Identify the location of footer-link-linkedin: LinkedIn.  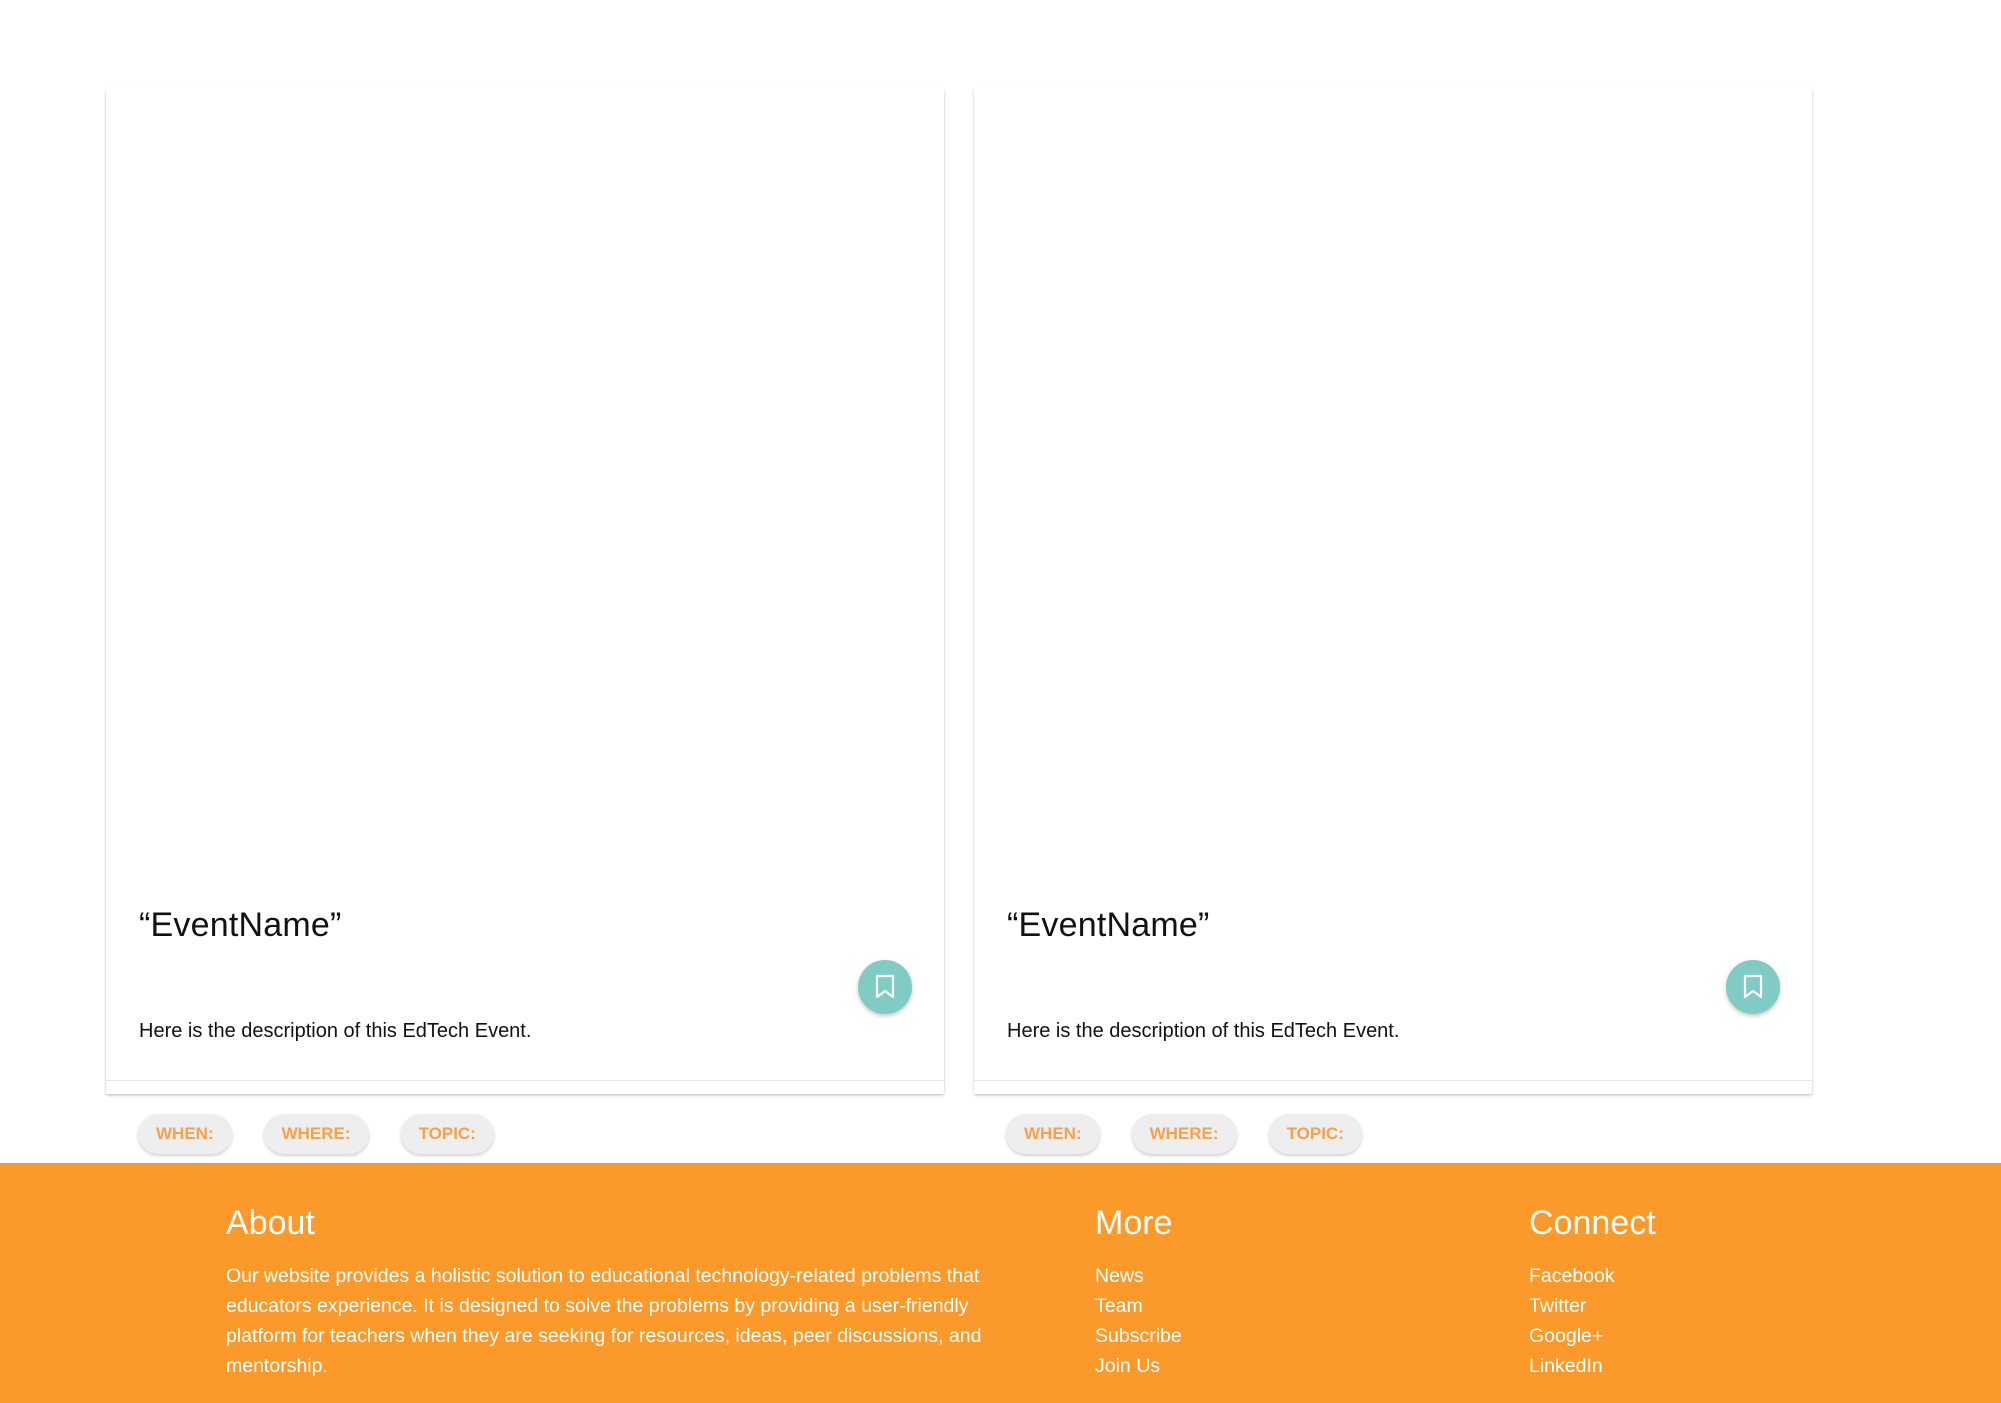
(1592, 1366).